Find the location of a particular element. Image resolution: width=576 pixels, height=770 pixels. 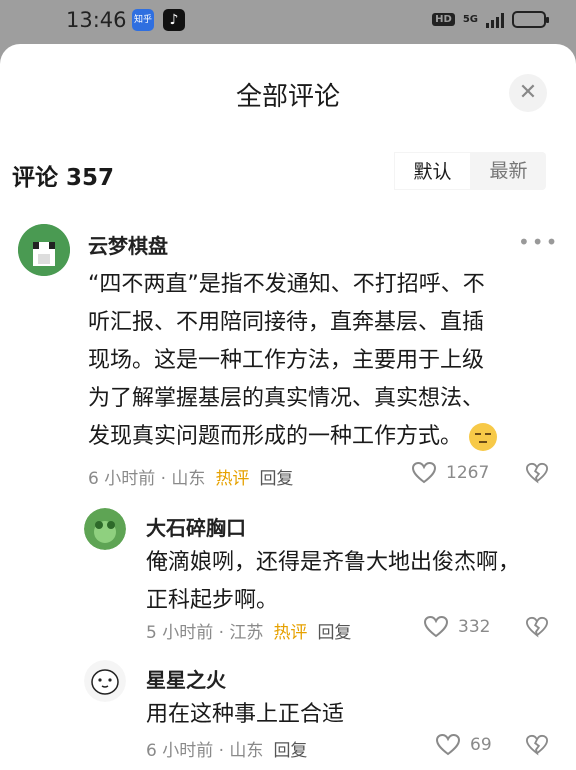

comment-text: 俺滴娘咧，还得是齐鲁大地出俊杰啊， 正科起步啊。 is located at coordinates (351, 582).